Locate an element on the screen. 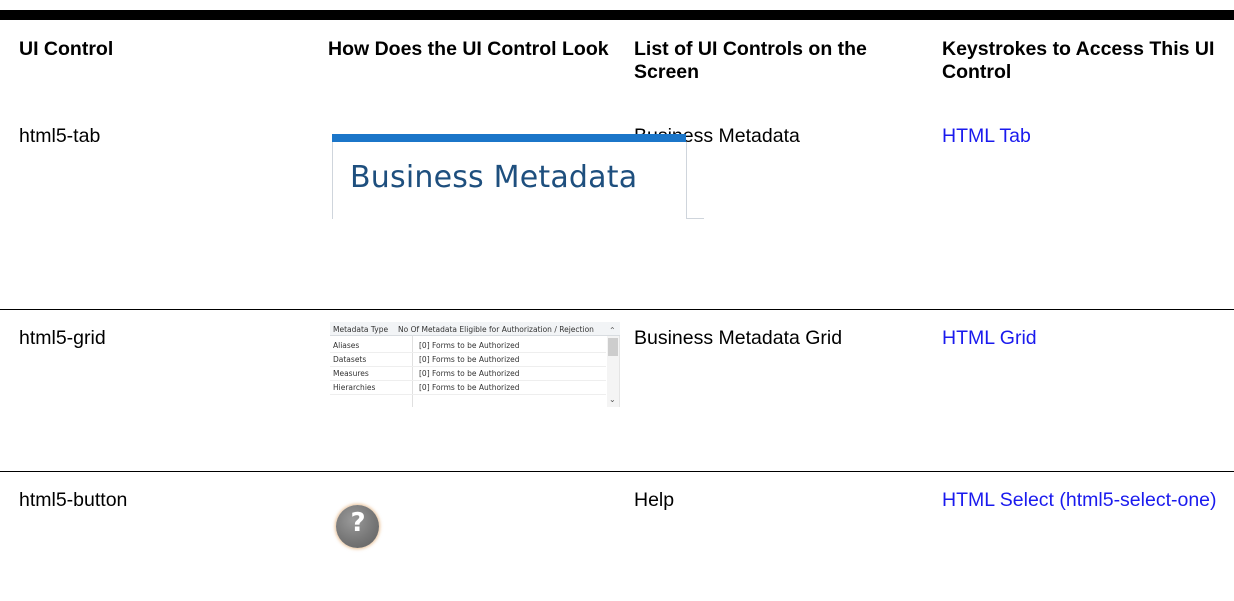  grid-cell: Aliases is located at coordinates (346, 345).